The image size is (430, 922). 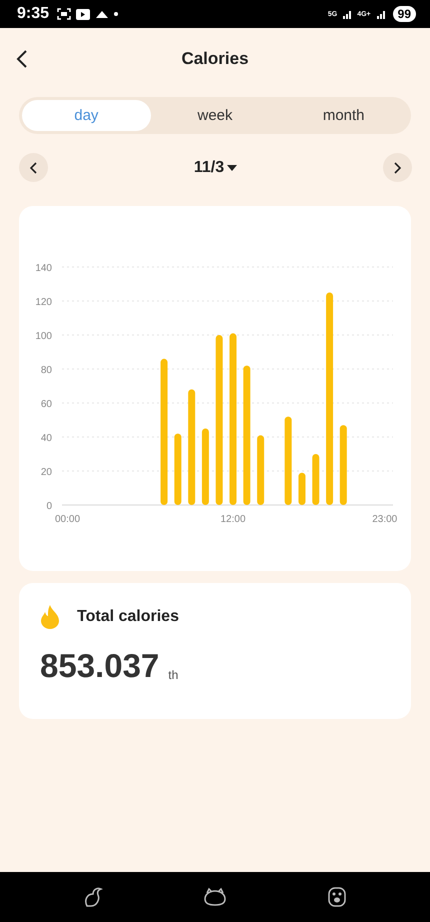 I want to click on video-icon, so click(x=83, y=14).